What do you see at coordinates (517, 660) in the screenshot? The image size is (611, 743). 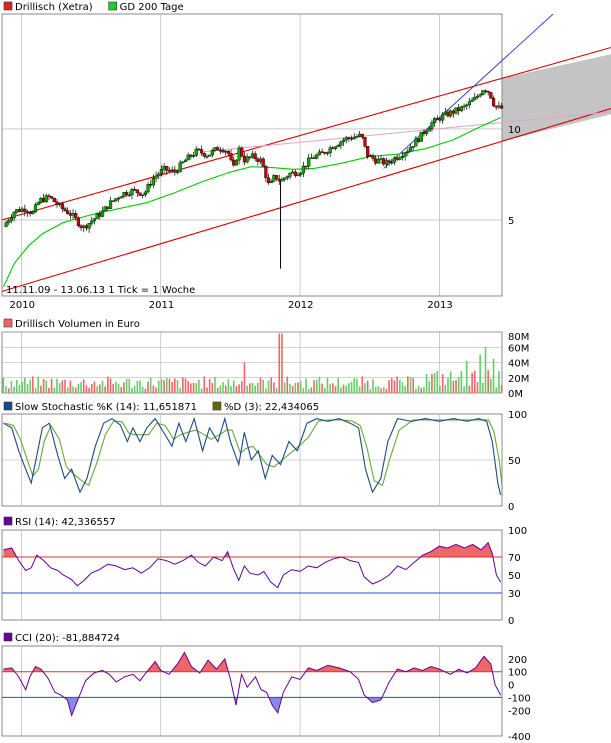 I see `cci-ytick-0: 200` at bounding box center [517, 660].